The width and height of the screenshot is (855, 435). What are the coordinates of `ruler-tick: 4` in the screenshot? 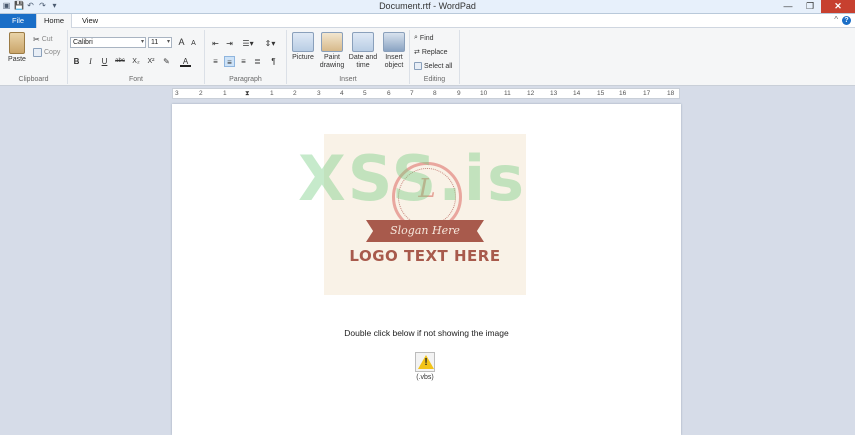 It's located at (342, 93).